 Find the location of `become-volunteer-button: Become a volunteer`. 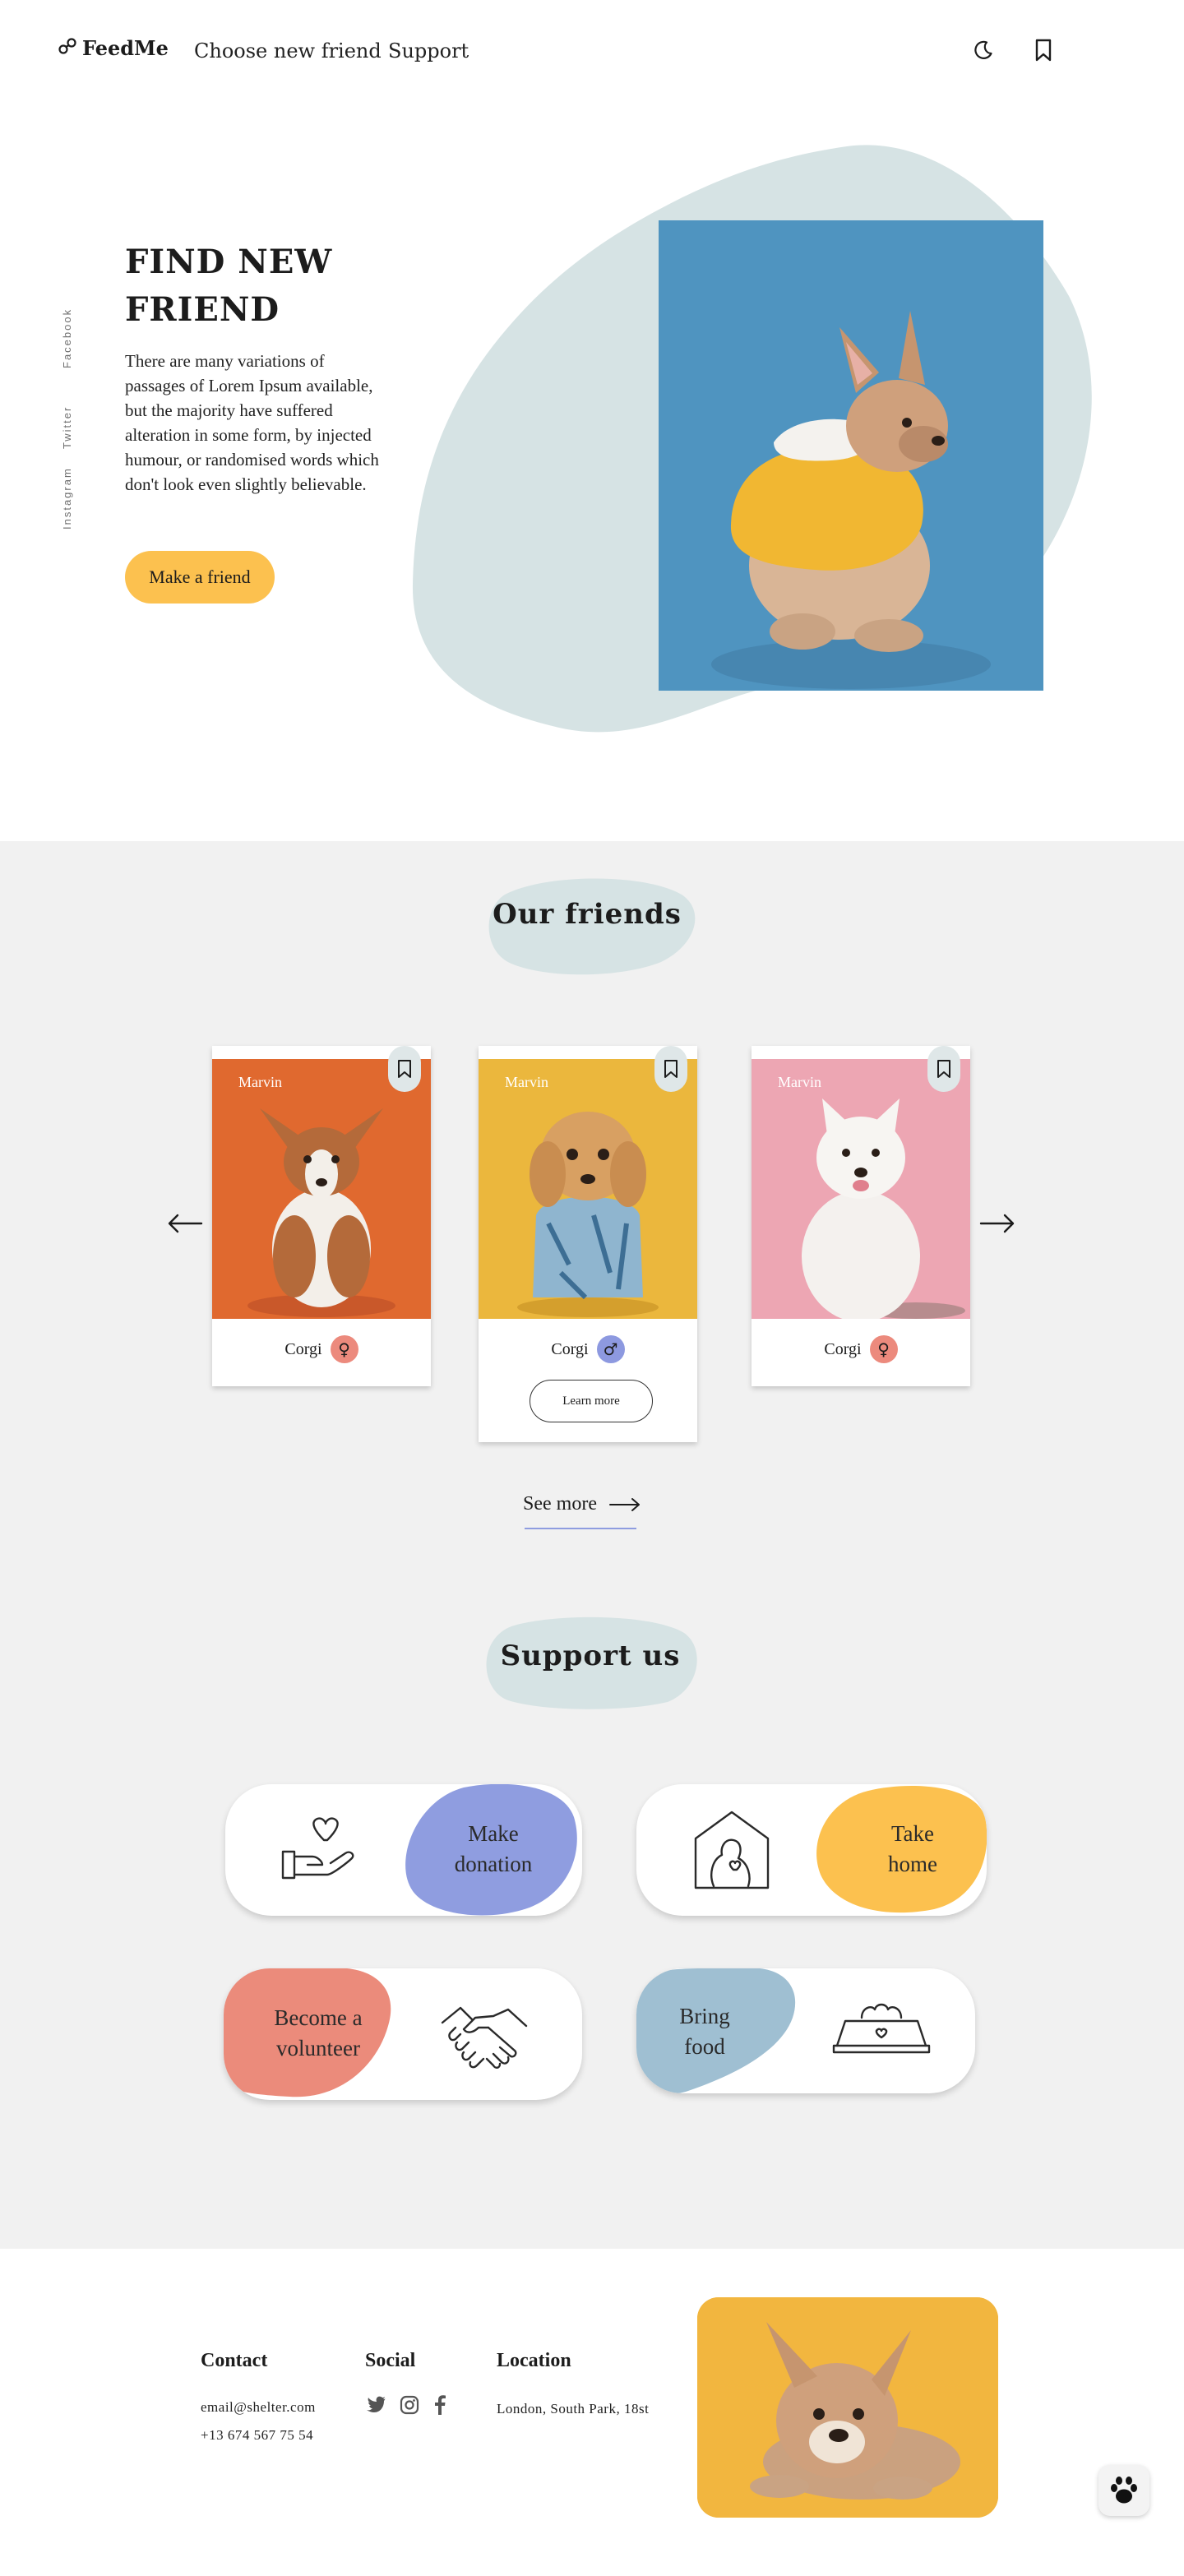

become-volunteer-button: Become a volunteer is located at coordinates (403, 2034).